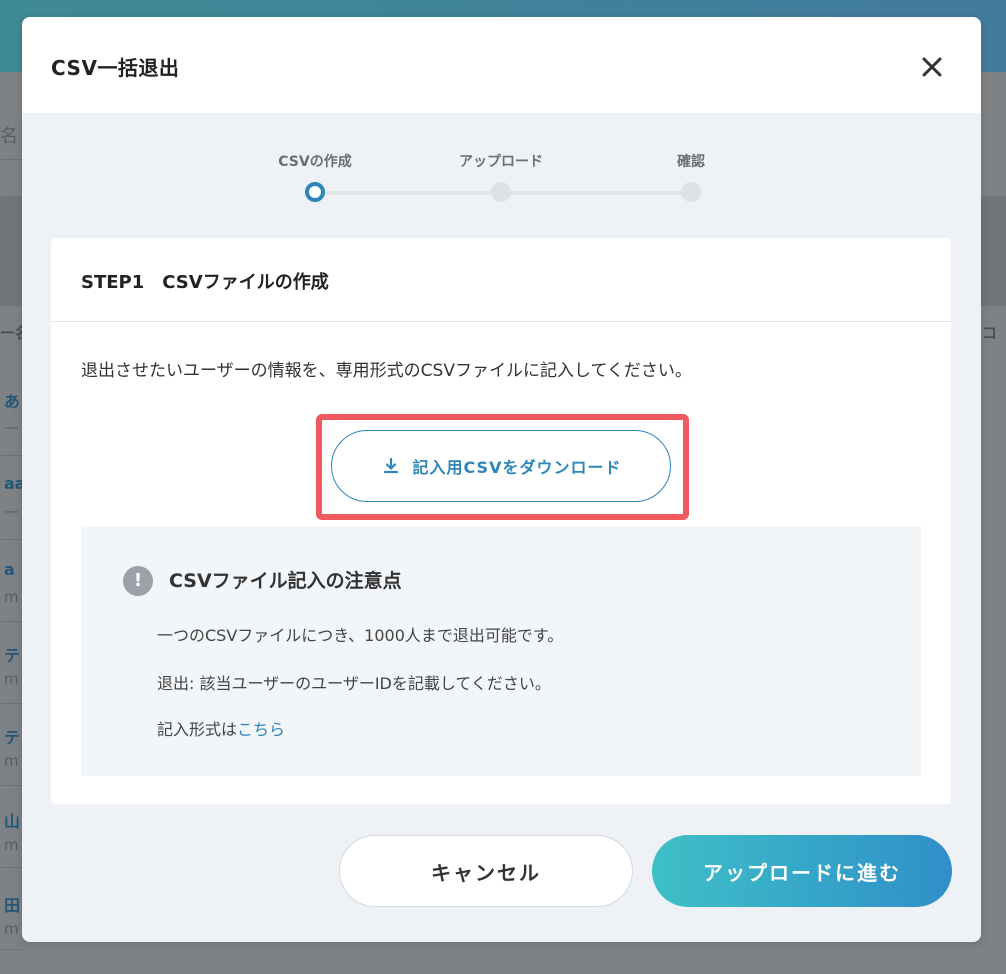  What do you see at coordinates (115, 68) in the screenshot?
I see `modal-title: CSV一括退出` at bounding box center [115, 68].